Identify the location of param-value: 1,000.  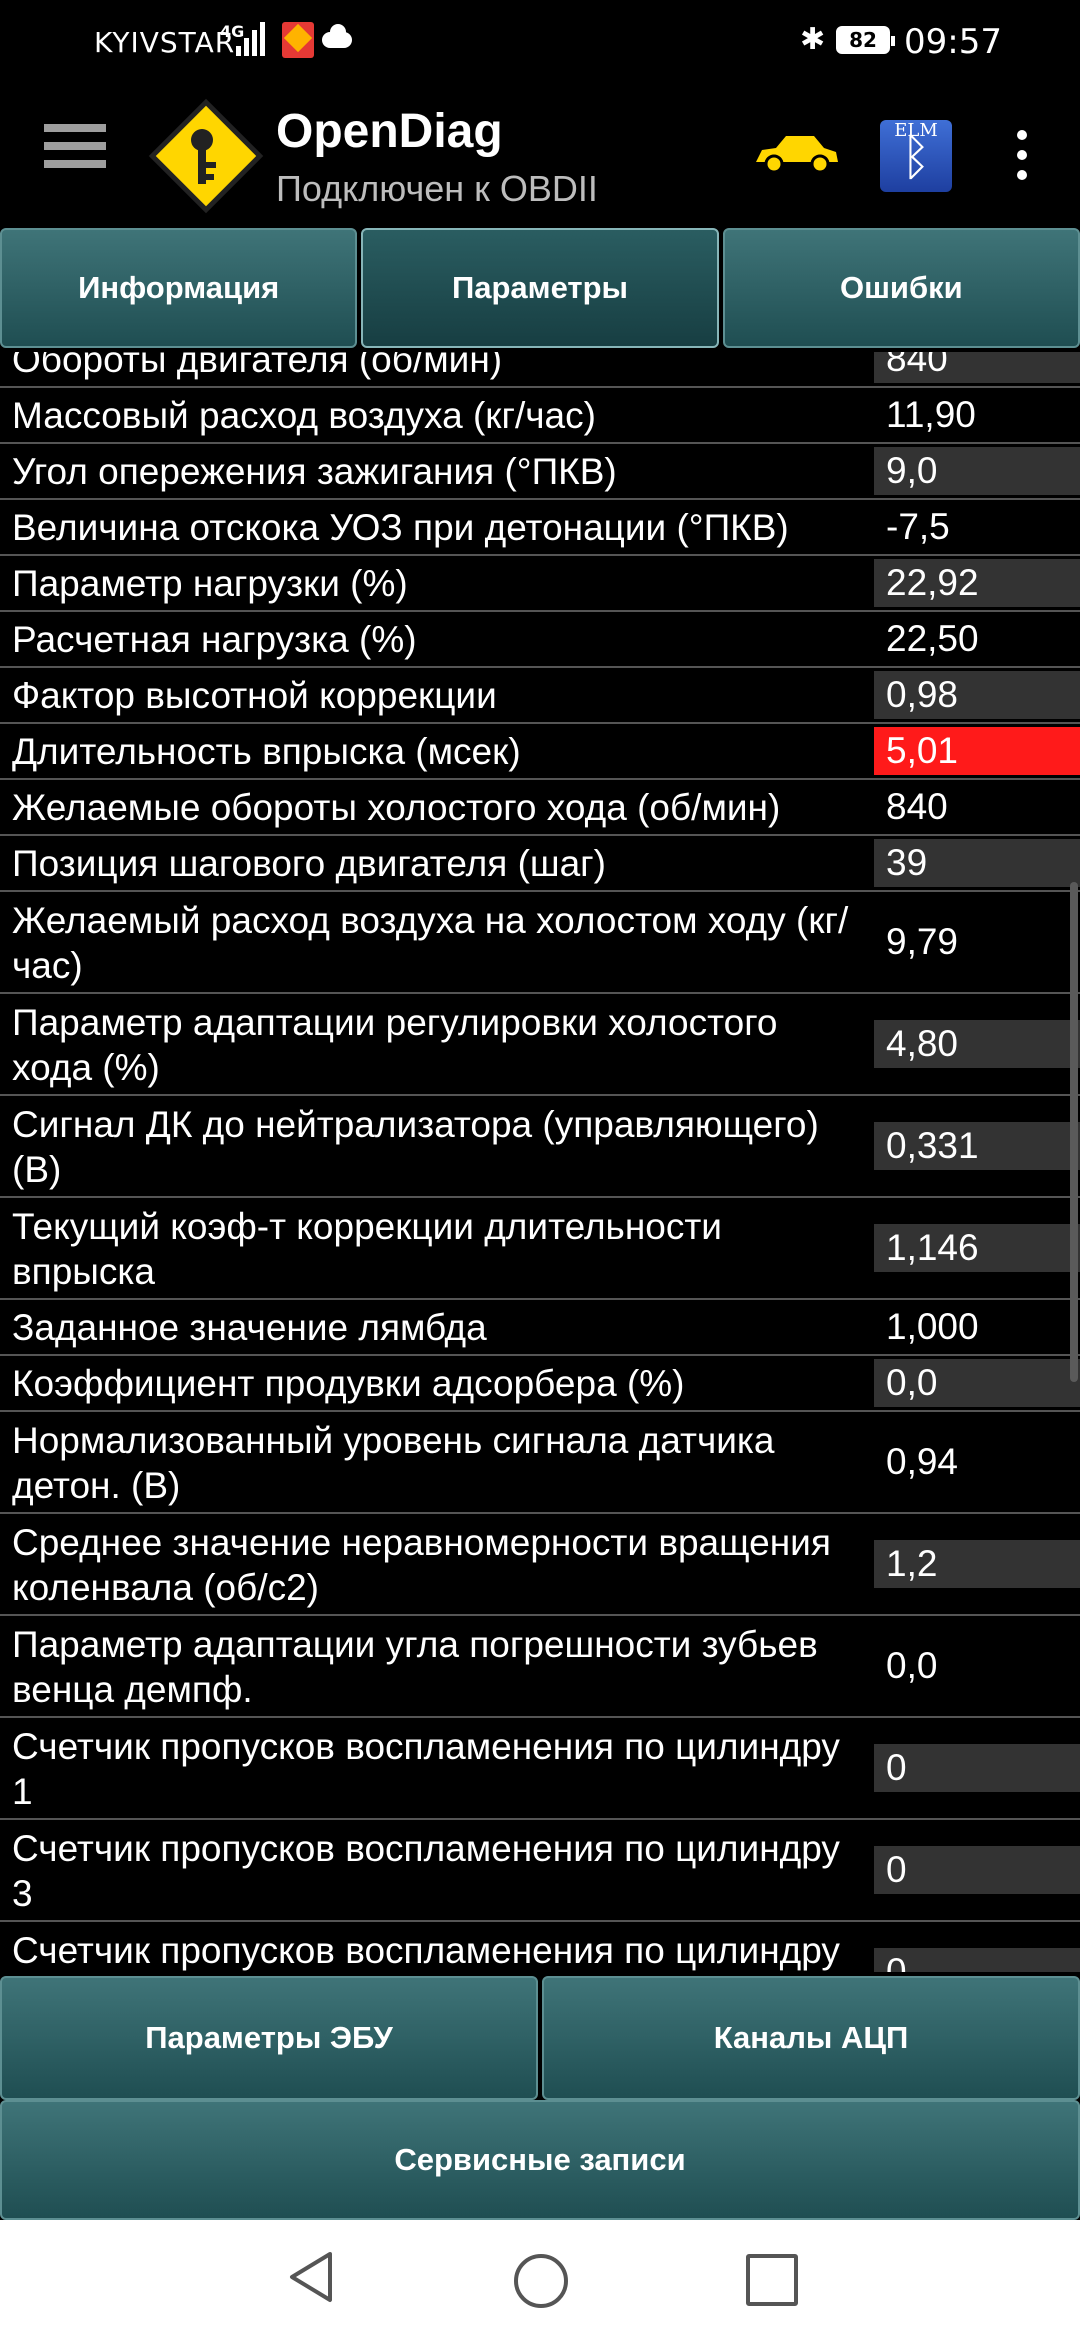
(932, 1326).